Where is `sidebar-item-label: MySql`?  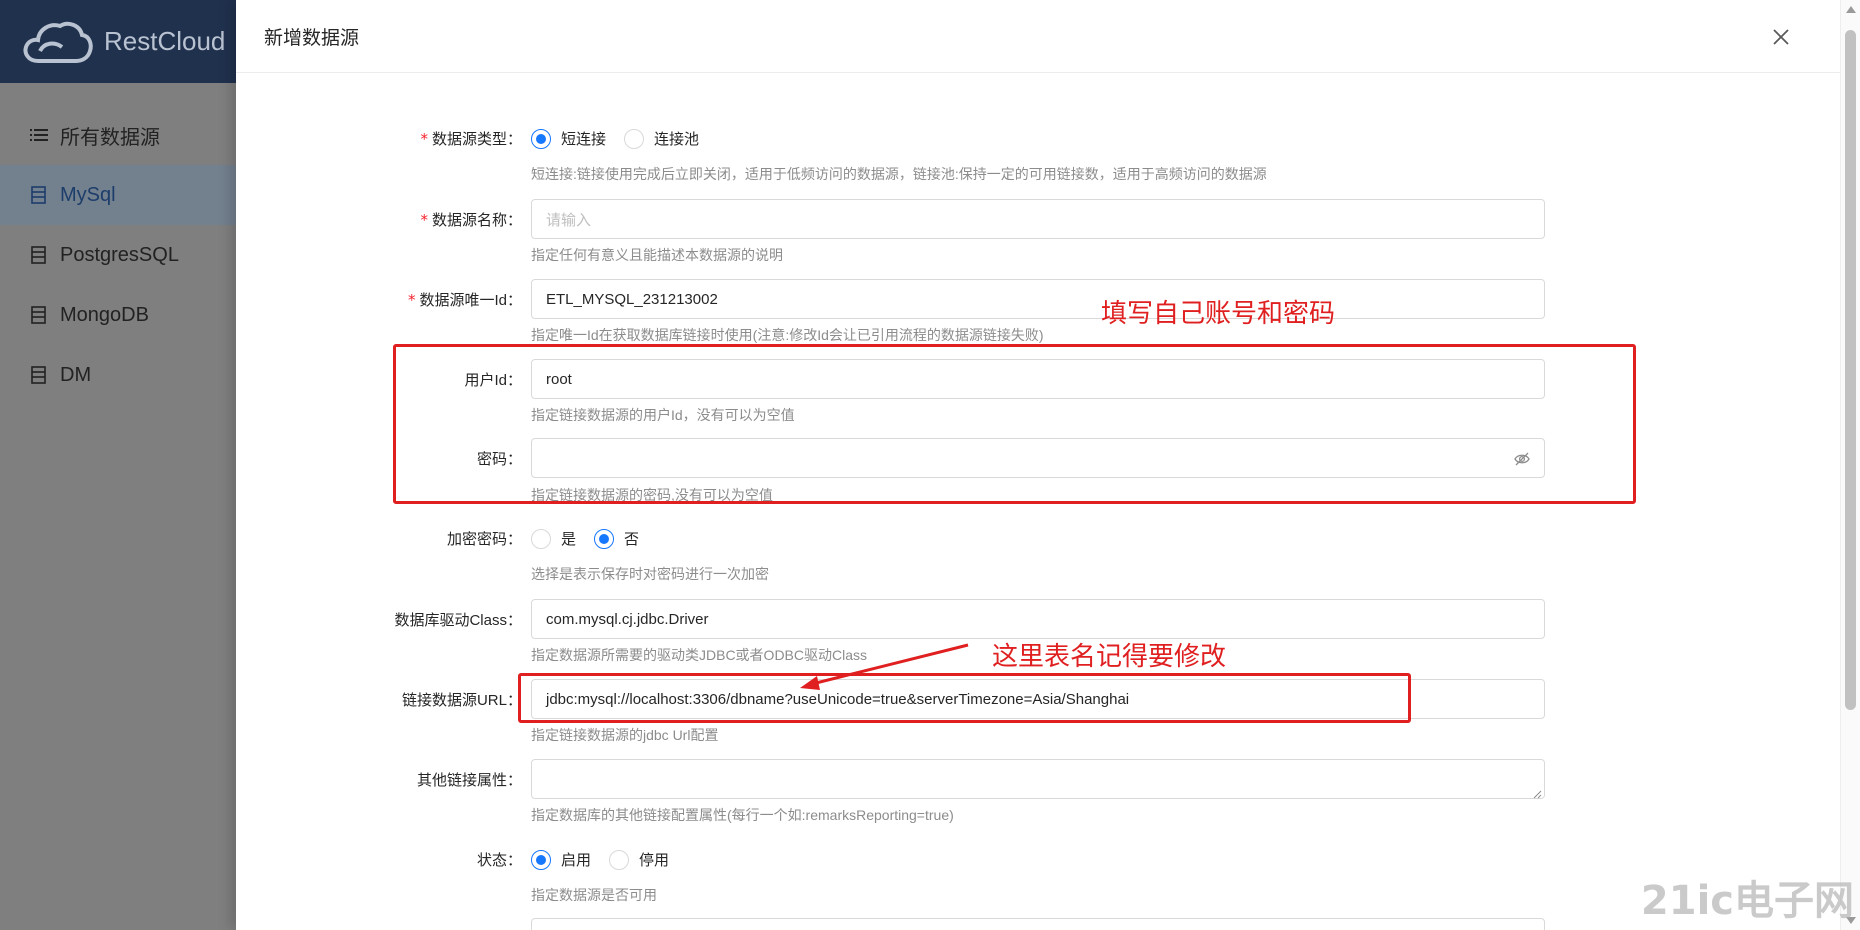
sidebar-item-label: MySql is located at coordinates (88, 194).